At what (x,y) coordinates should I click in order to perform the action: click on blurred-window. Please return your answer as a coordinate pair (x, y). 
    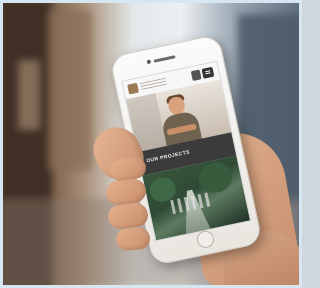
    Looking at the image, I should click on (29, 95).